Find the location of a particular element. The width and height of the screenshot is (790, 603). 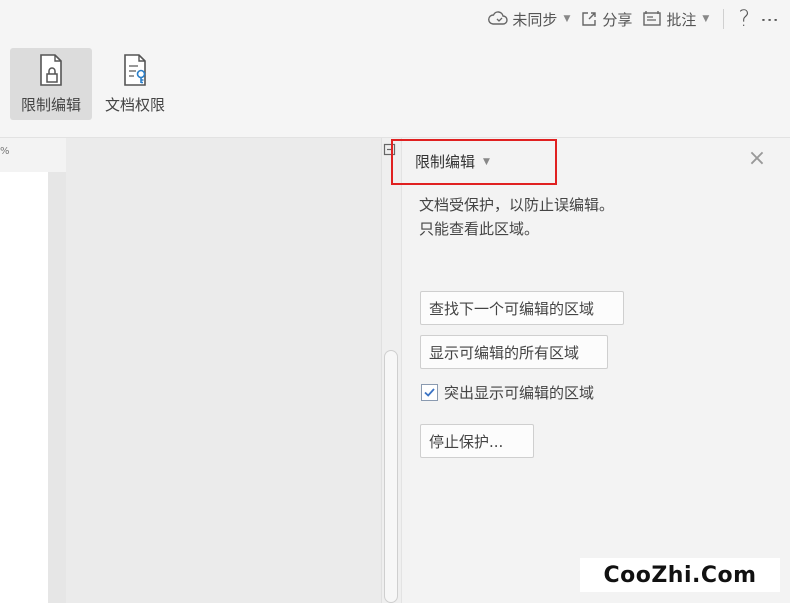

checkmark-icon is located at coordinates (429, 392).